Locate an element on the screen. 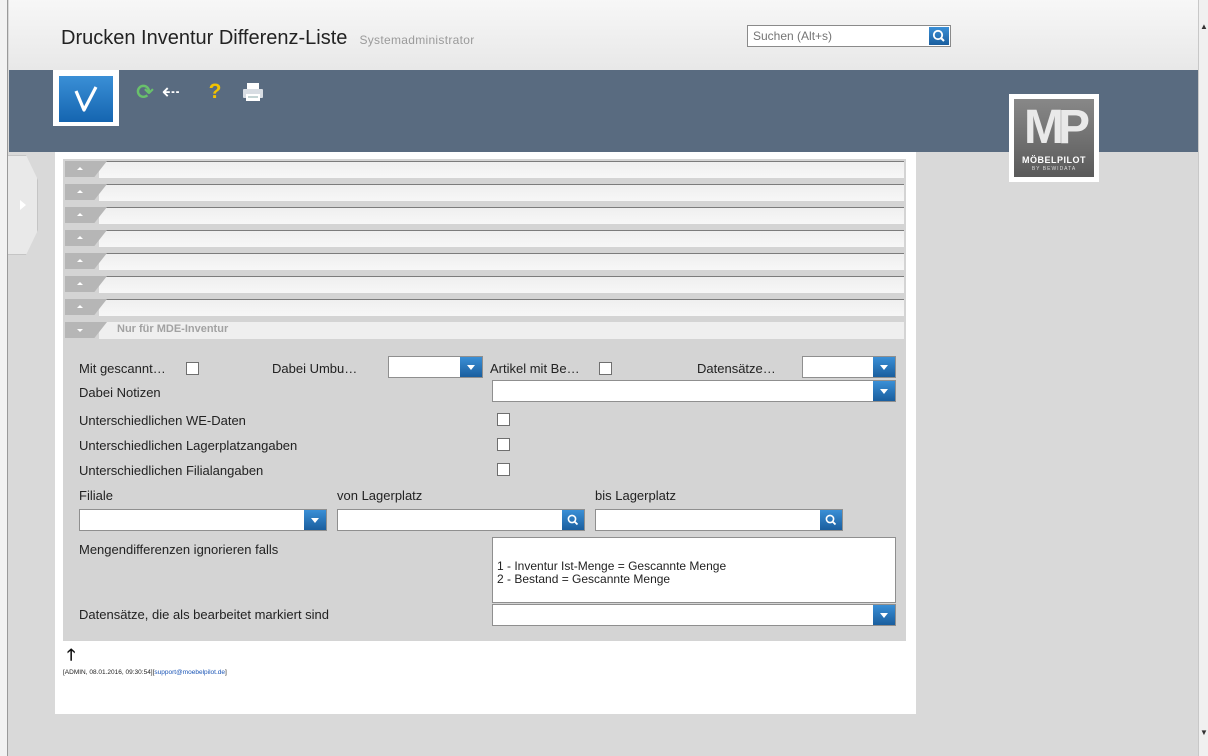 This screenshot has width=1208, height=756. search-input is located at coordinates (838, 36).